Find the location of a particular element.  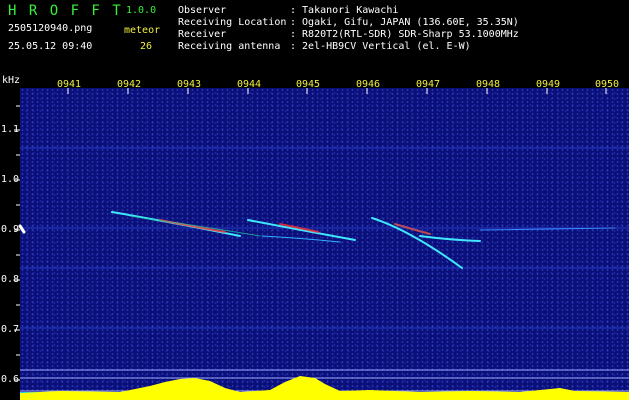

meteor-trails is located at coordinates (317, 240).